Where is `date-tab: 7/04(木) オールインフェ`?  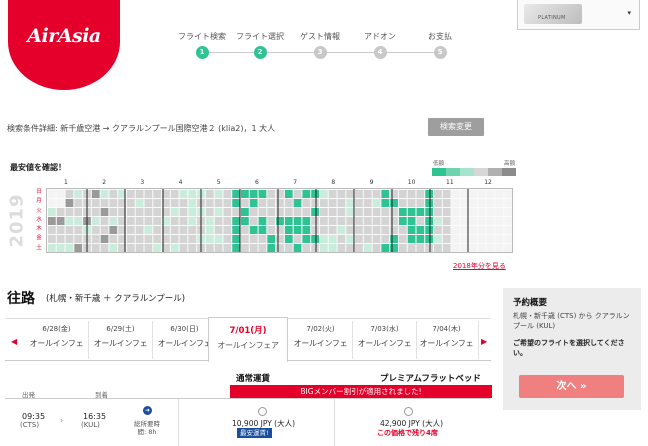 date-tab: 7/04(木) オールインフェ is located at coordinates (447, 340).